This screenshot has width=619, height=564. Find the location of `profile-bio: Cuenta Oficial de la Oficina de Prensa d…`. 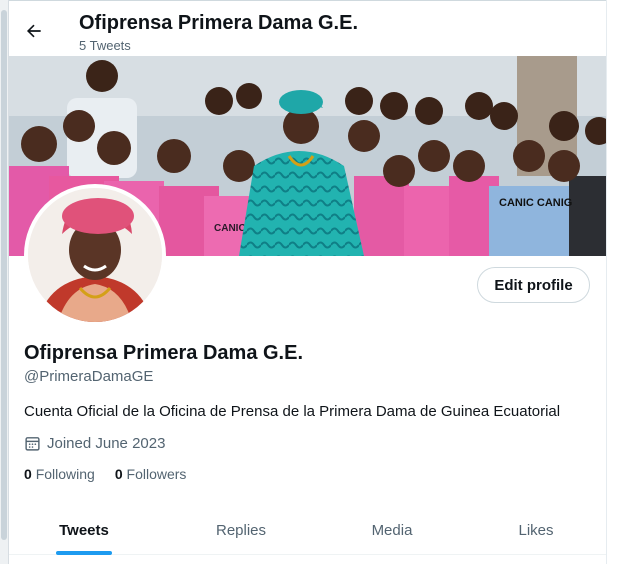

profile-bio: Cuenta Oficial de la Oficina de Prensa d… is located at coordinates (292, 411).